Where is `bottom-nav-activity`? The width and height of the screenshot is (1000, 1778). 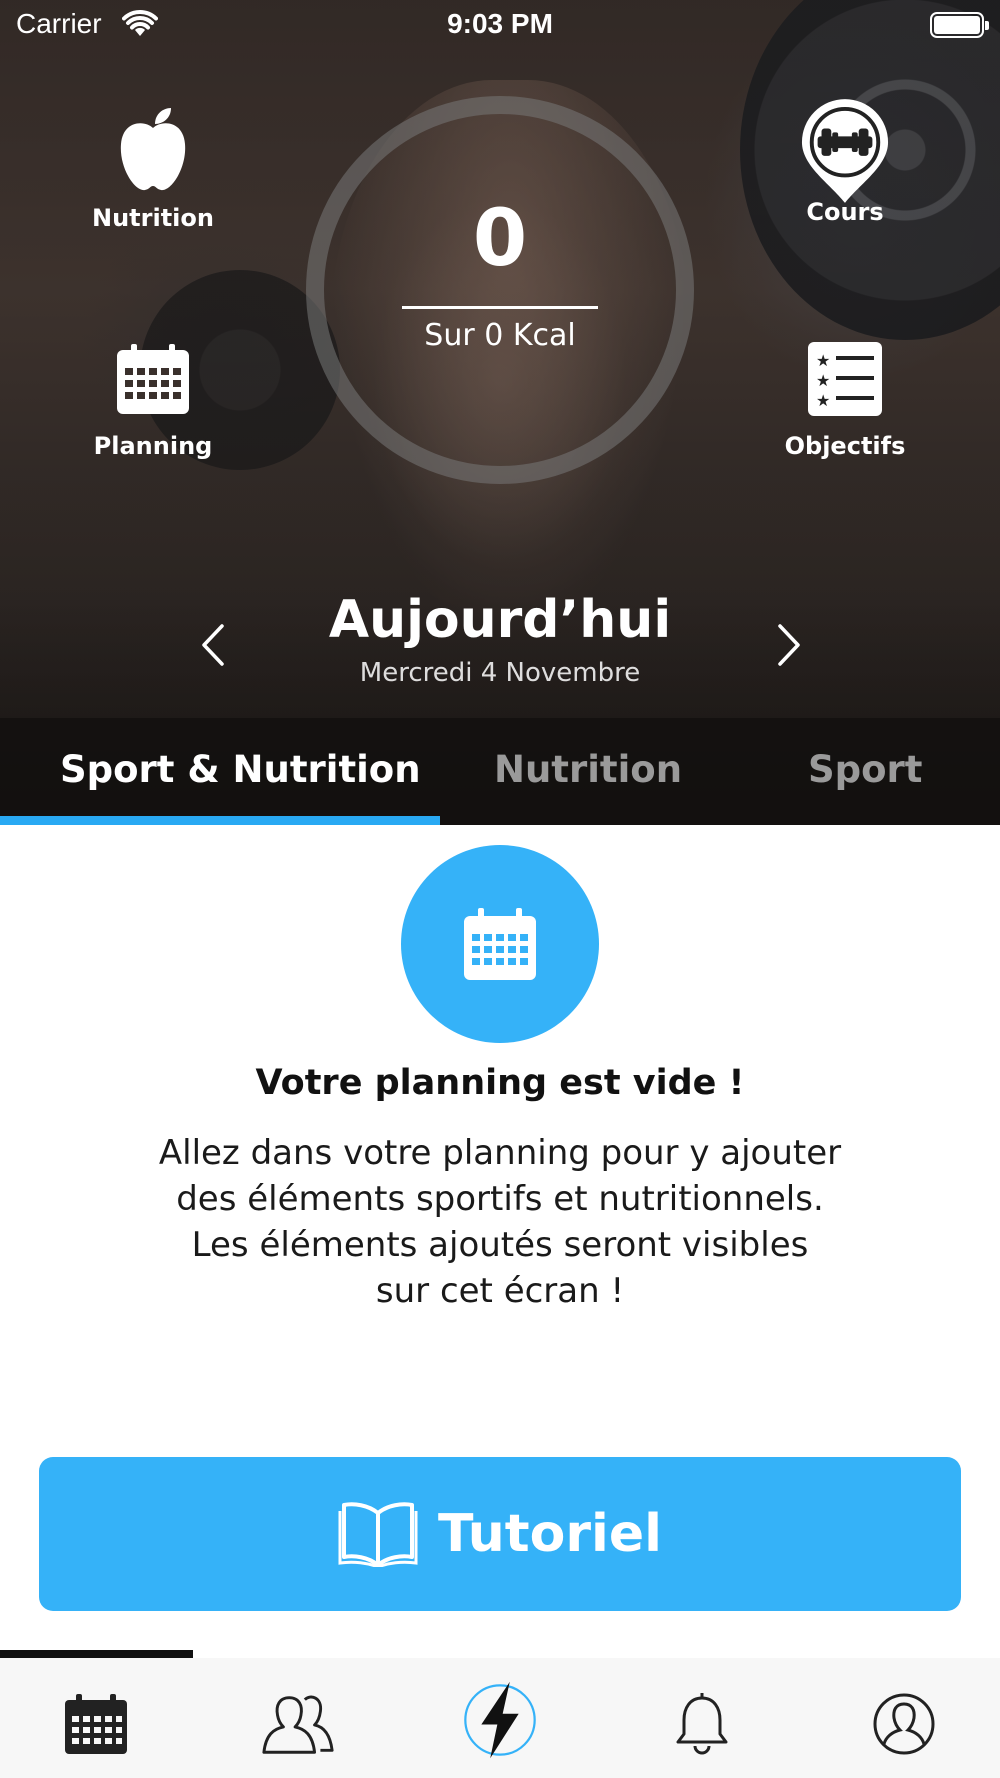
bottom-nav-activity is located at coordinates (500, 1720).